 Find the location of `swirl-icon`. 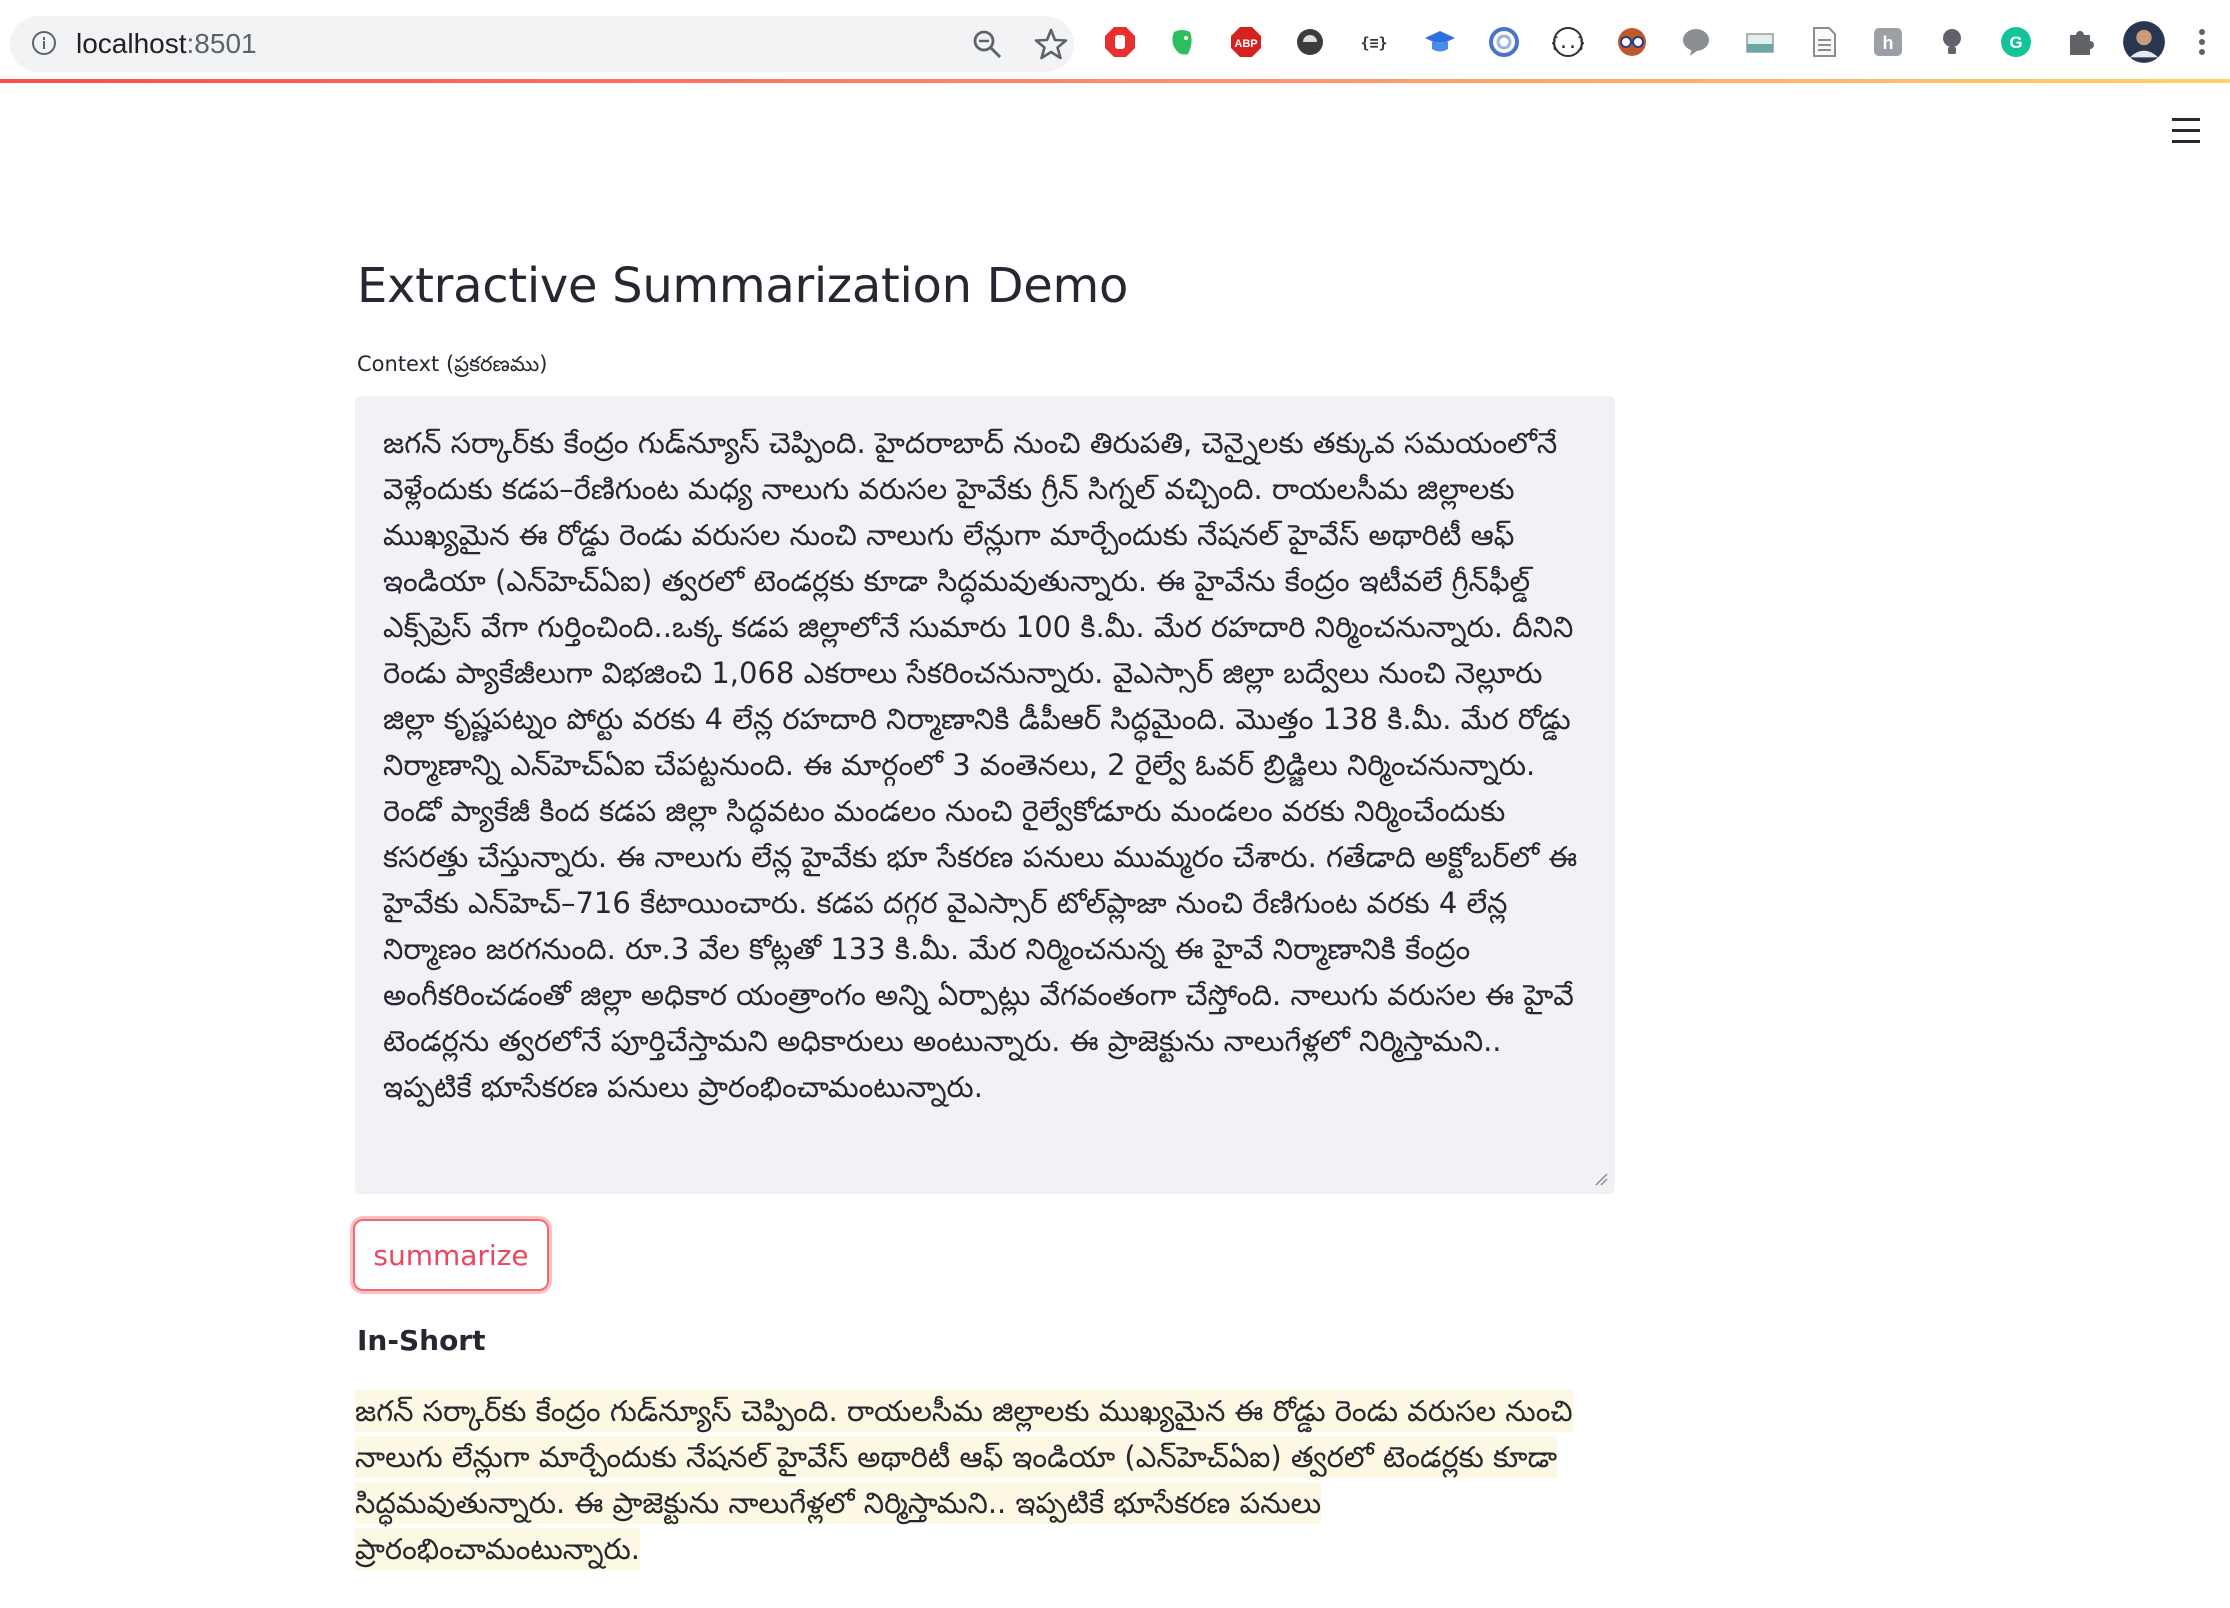

swirl-icon is located at coordinates (1504, 42).